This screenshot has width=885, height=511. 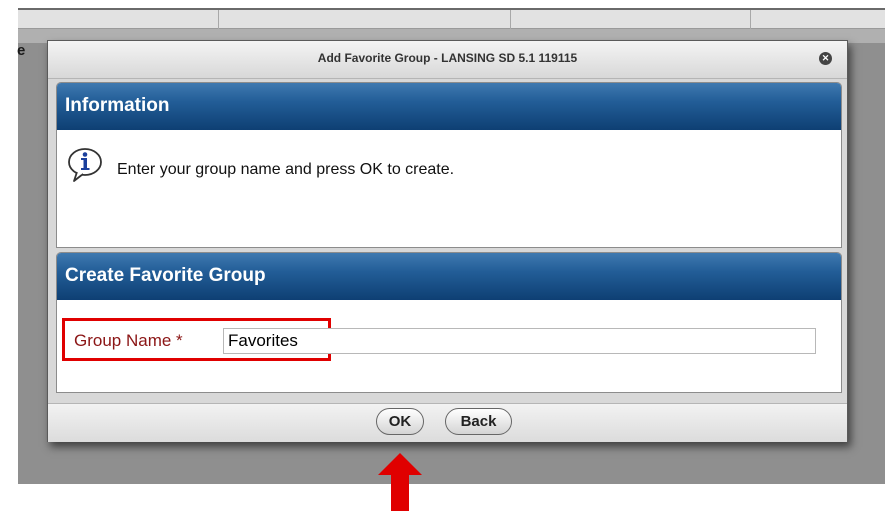 What do you see at coordinates (85, 165) in the screenshot?
I see `info-speech-bubble-icon` at bounding box center [85, 165].